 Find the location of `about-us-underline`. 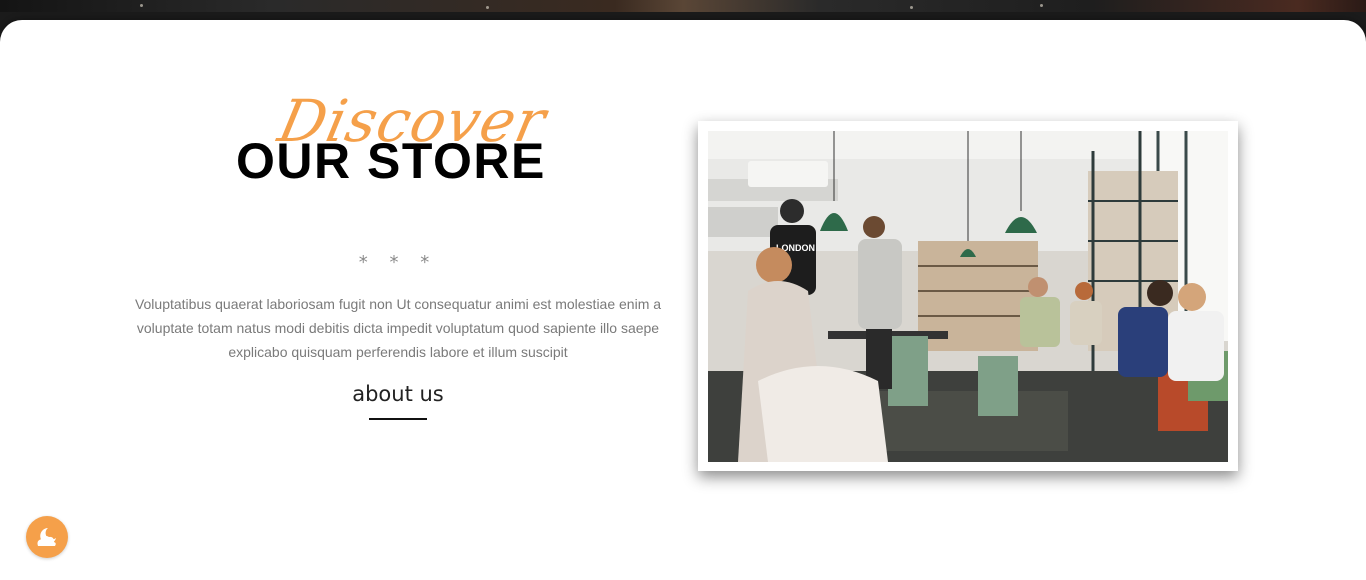

about-us-underline is located at coordinates (398, 419).